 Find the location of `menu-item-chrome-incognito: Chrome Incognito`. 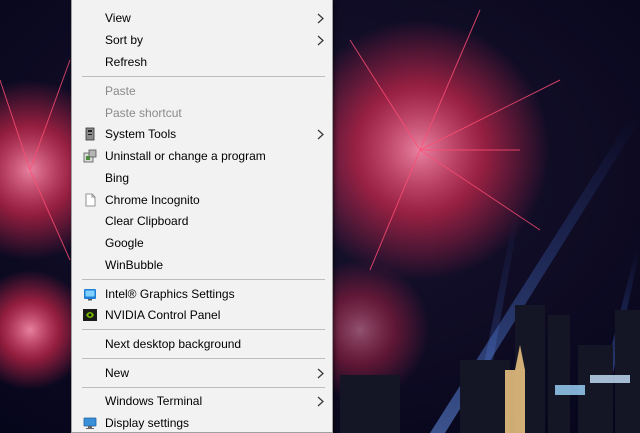

menu-item-chrome-incognito: Chrome Incognito is located at coordinates (202, 200).